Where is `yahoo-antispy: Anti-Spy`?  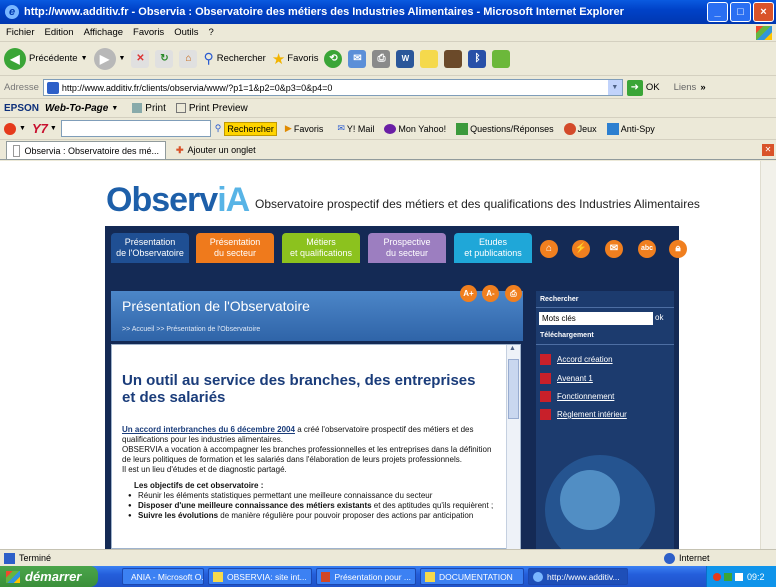 yahoo-antispy: Anti-Spy is located at coordinates (638, 129).